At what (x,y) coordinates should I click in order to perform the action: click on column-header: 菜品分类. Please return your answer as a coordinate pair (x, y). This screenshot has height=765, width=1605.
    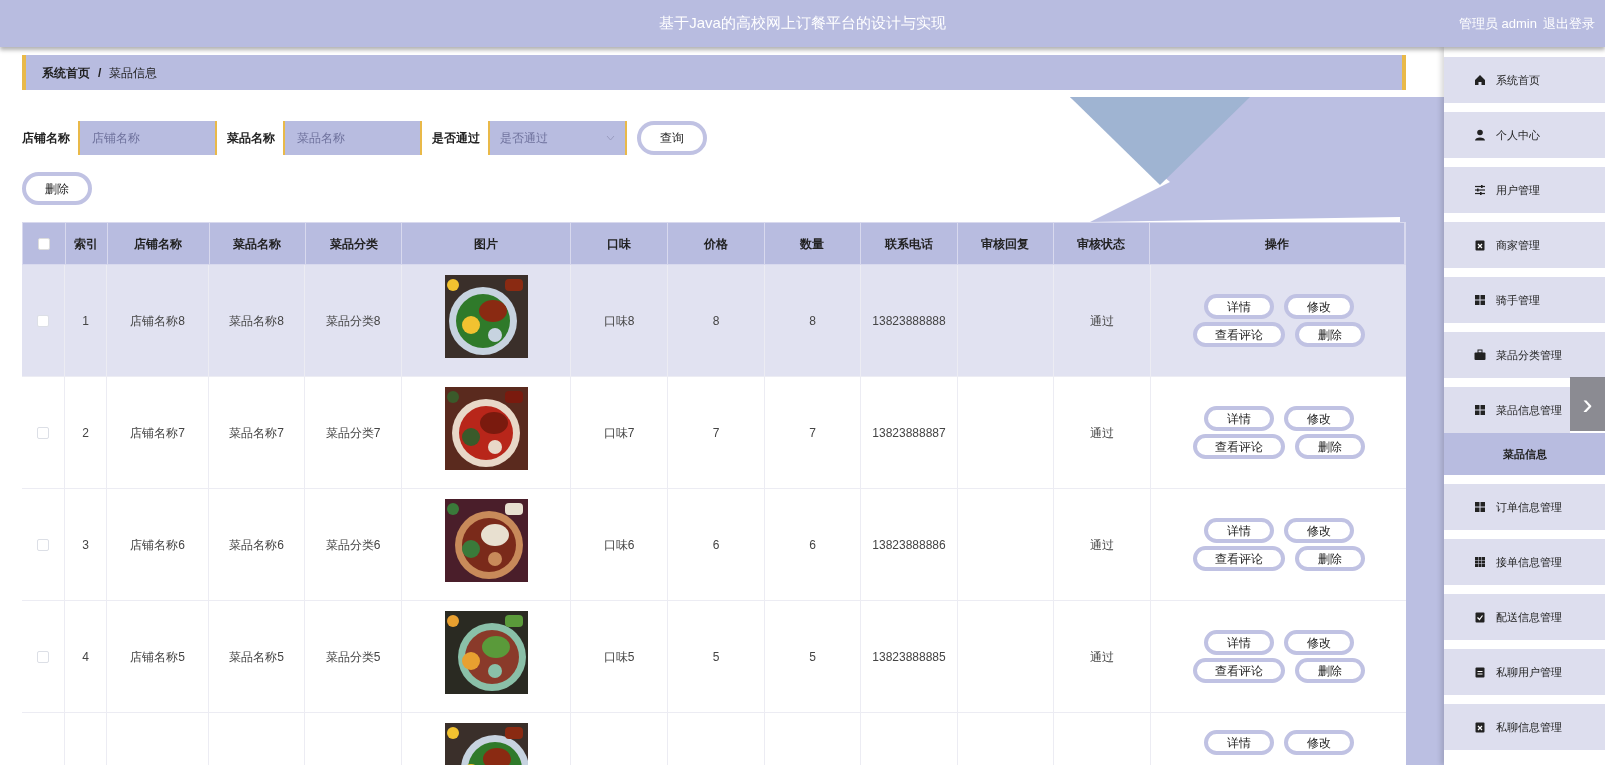
    Looking at the image, I should click on (354, 243).